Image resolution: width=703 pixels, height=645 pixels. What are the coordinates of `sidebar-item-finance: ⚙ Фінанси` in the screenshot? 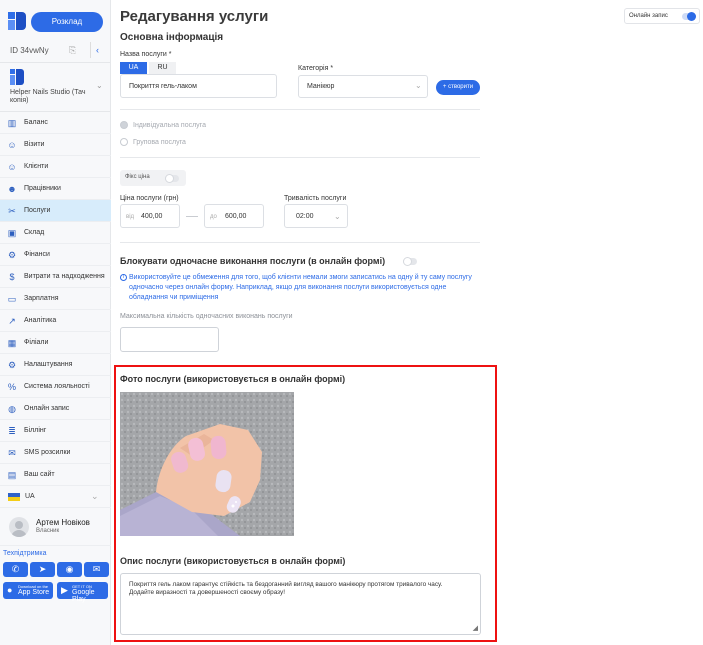 It's located at (55, 255).